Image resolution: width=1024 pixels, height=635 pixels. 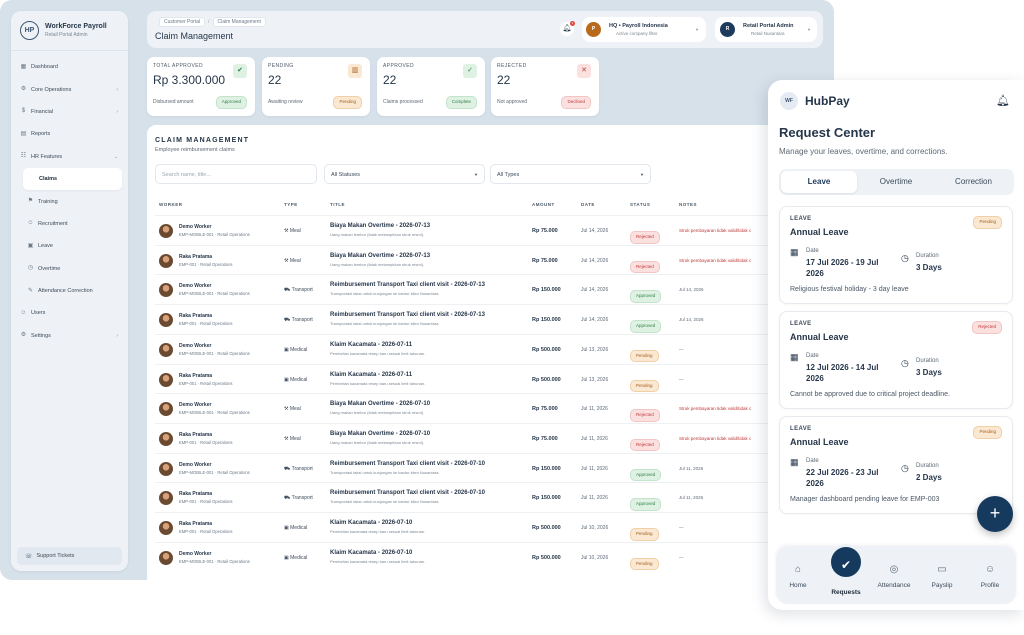 I want to click on sidebar-item-leave: ▣ Leave, so click(x=69, y=246).